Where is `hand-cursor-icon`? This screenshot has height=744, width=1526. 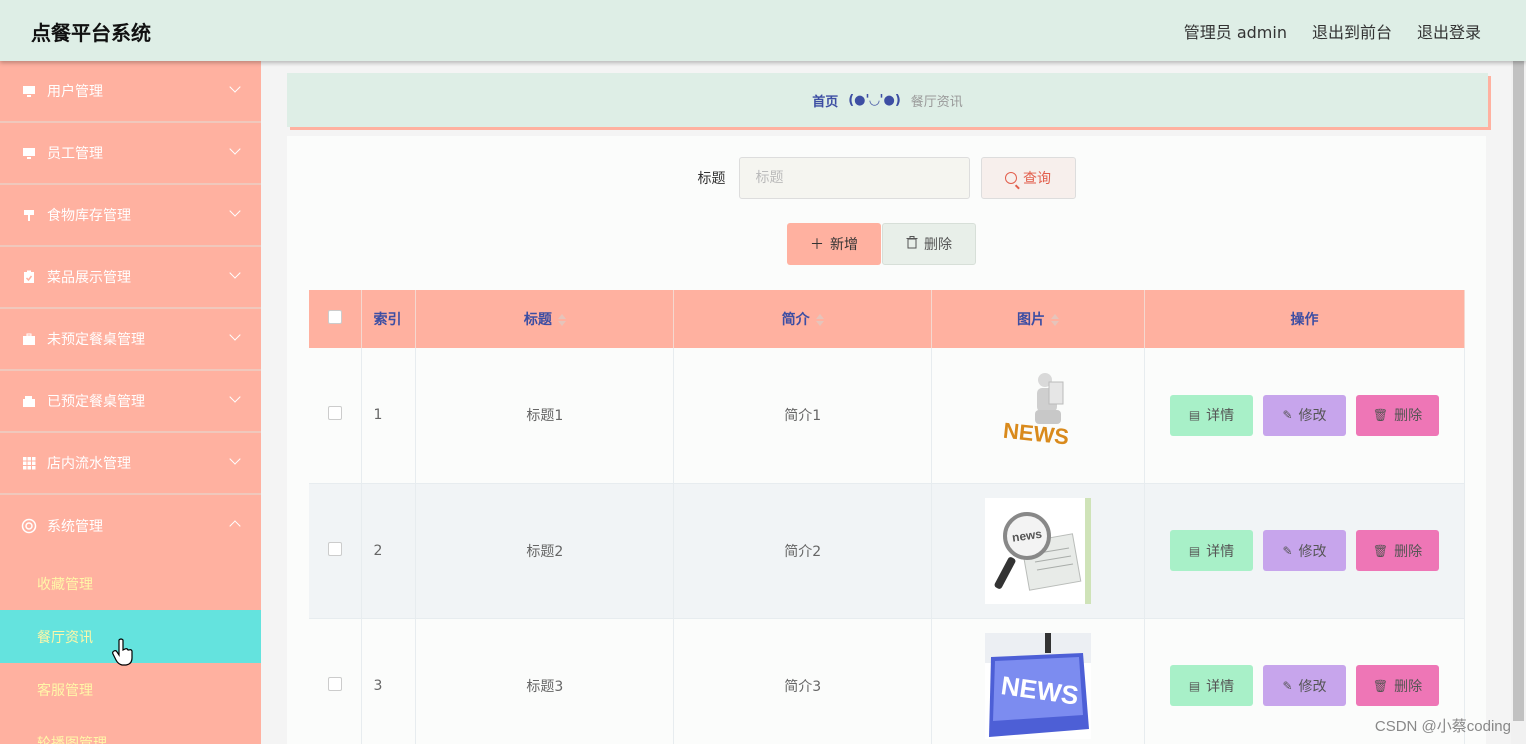 hand-cursor-icon is located at coordinates (122, 652).